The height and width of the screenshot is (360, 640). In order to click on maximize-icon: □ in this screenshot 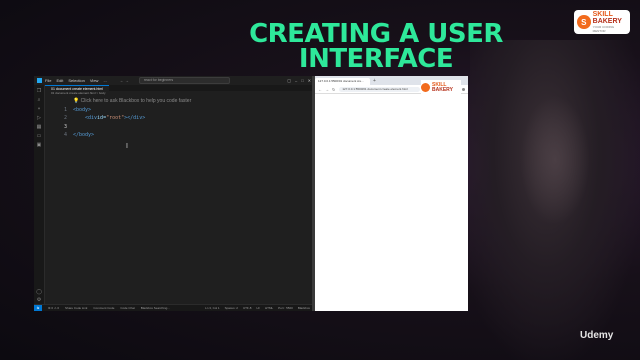, I will do `click(302, 80)`.